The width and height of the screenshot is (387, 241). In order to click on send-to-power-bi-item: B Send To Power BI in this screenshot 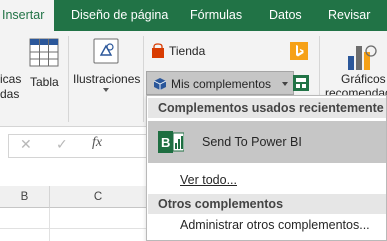, I will do `click(267, 142)`.